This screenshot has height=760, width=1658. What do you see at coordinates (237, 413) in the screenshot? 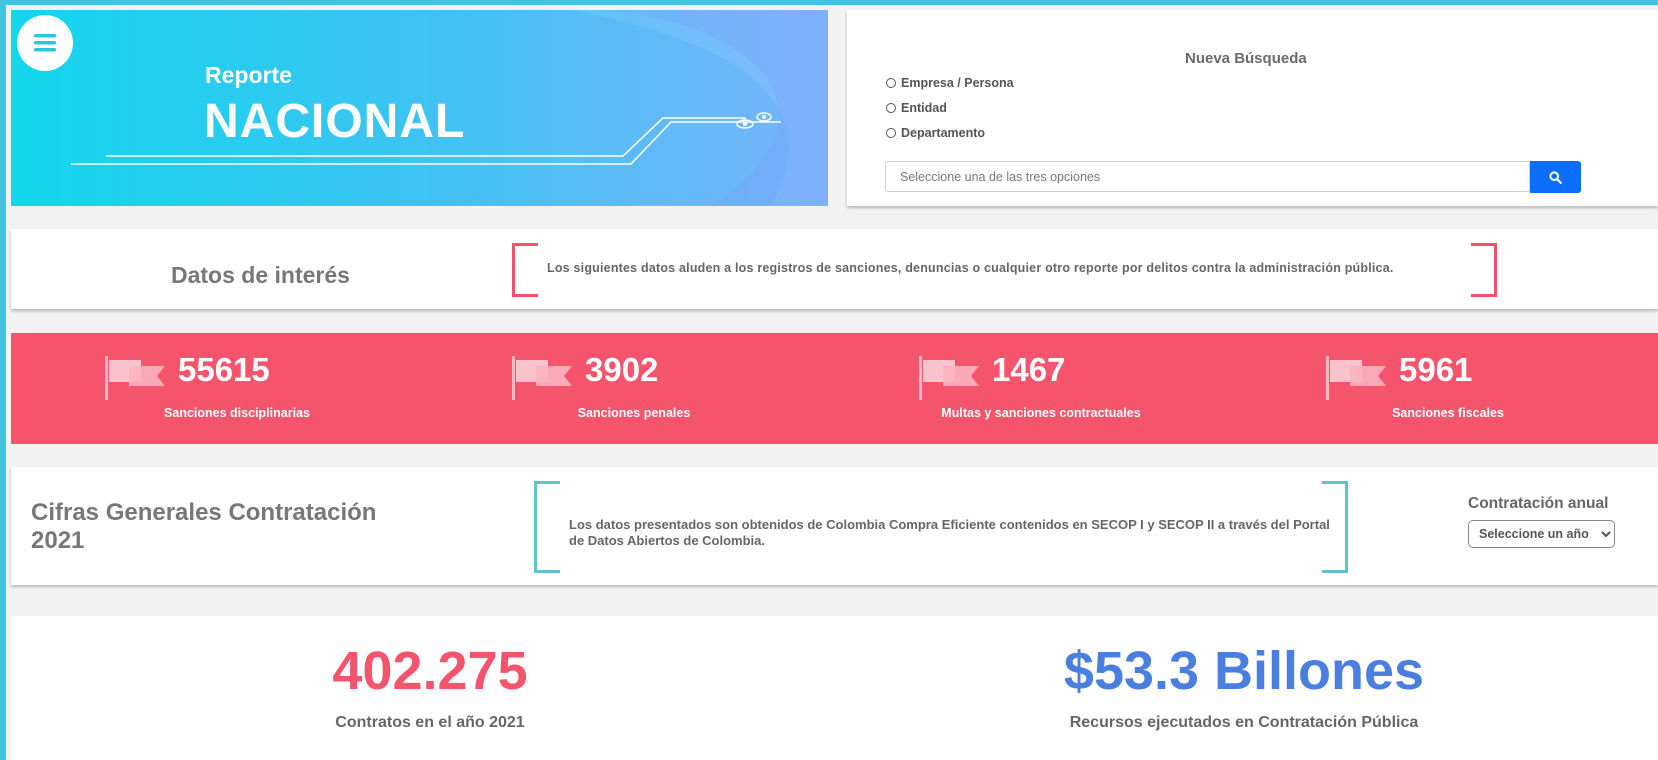
I see `stat-label: Sanciones disciplinarias` at bounding box center [237, 413].